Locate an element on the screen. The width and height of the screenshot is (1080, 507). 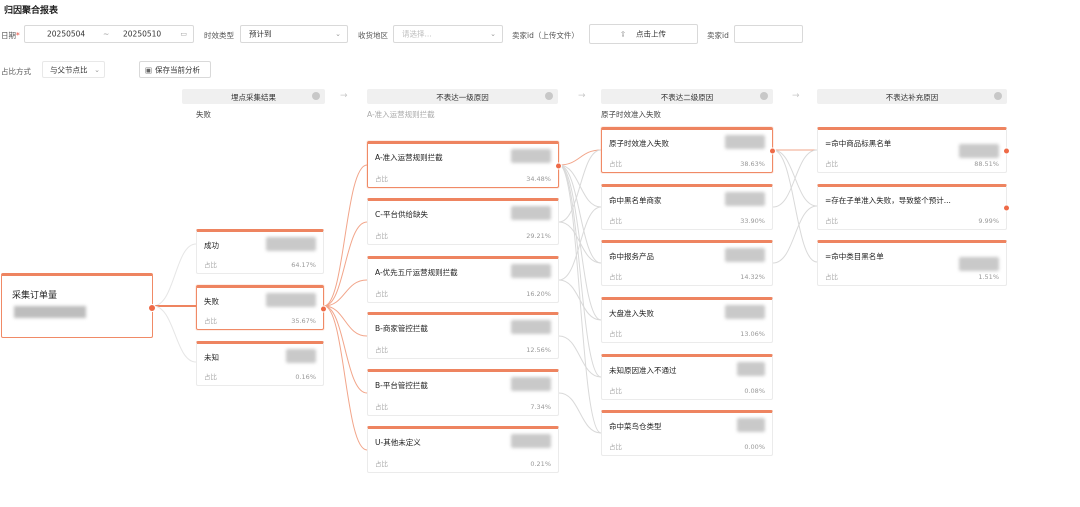
column-header-tracking-result: 埋点采集结果 is located at coordinates (253, 96).